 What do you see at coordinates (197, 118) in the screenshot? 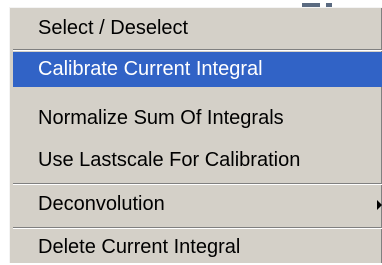
I see `menu-item-normalize-sum-of-integrals: Normalize Sum Of Integrals` at bounding box center [197, 118].